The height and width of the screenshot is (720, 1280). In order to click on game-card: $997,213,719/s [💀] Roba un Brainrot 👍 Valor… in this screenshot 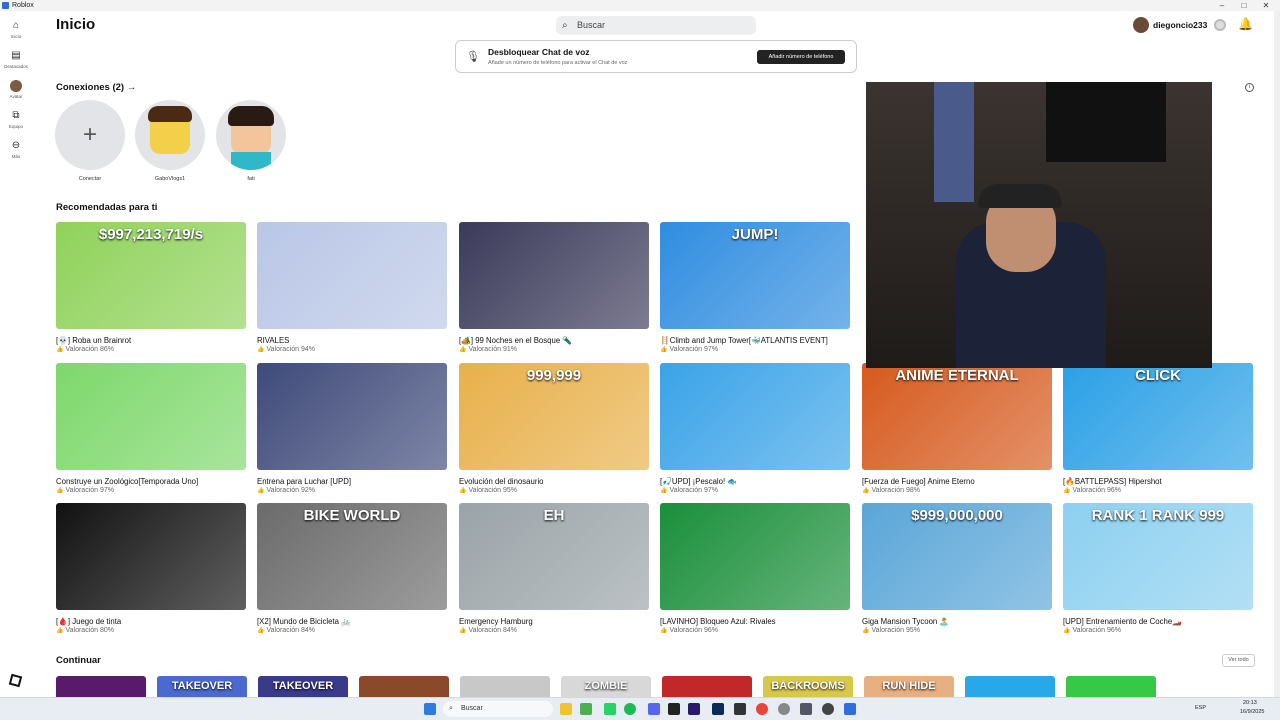, I will do `click(151, 287)`.